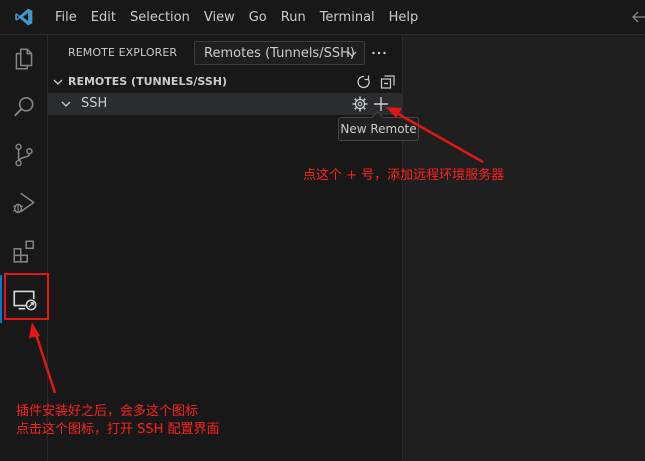  What do you see at coordinates (123, 52) in the screenshot?
I see `sidebar-title: REMOTE EXPLORER` at bounding box center [123, 52].